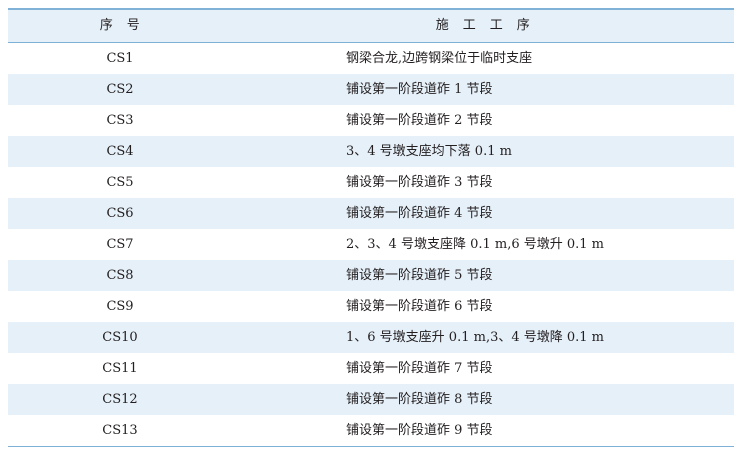 Image resolution: width=746 pixels, height=454 pixels. What do you see at coordinates (429, 151) in the screenshot?
I see `step-cell: 3、4 号墩支座均下落 0.1 m` at bounding box center [429, 151].